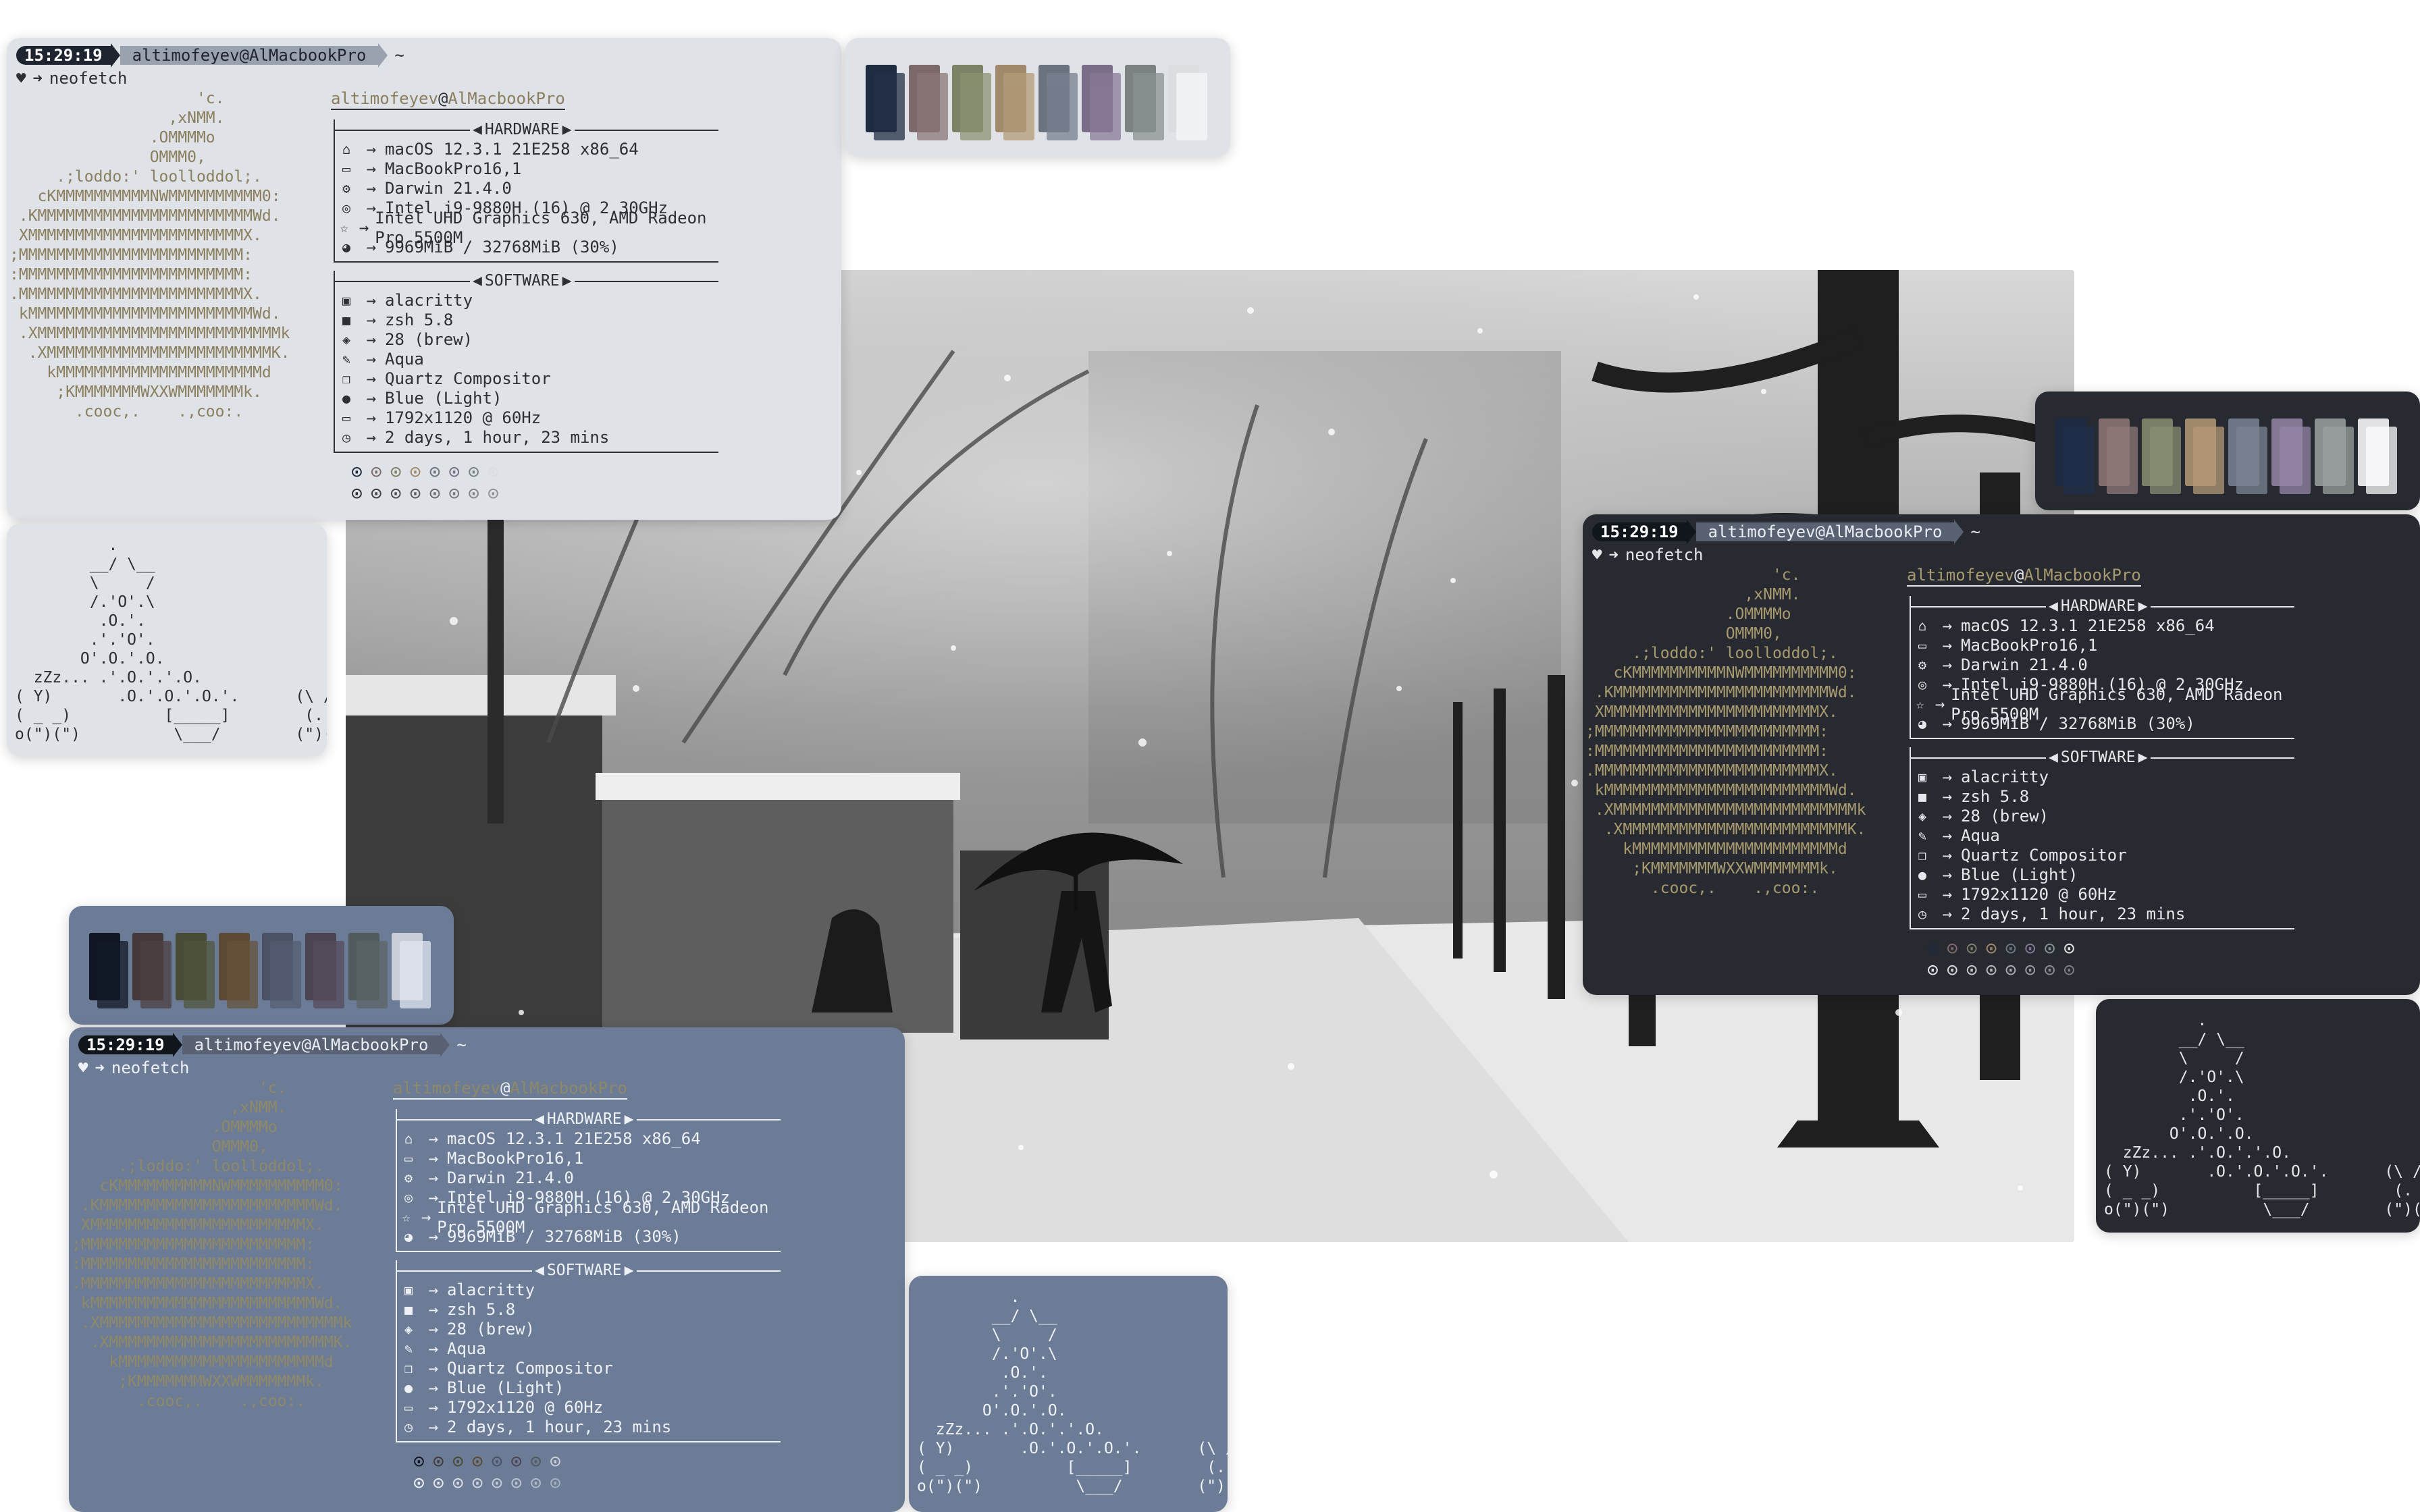 The height and width of the screenshot is (1512, 2420). I want to click on hardware-label: HARDWARE, so click(584, 1119).